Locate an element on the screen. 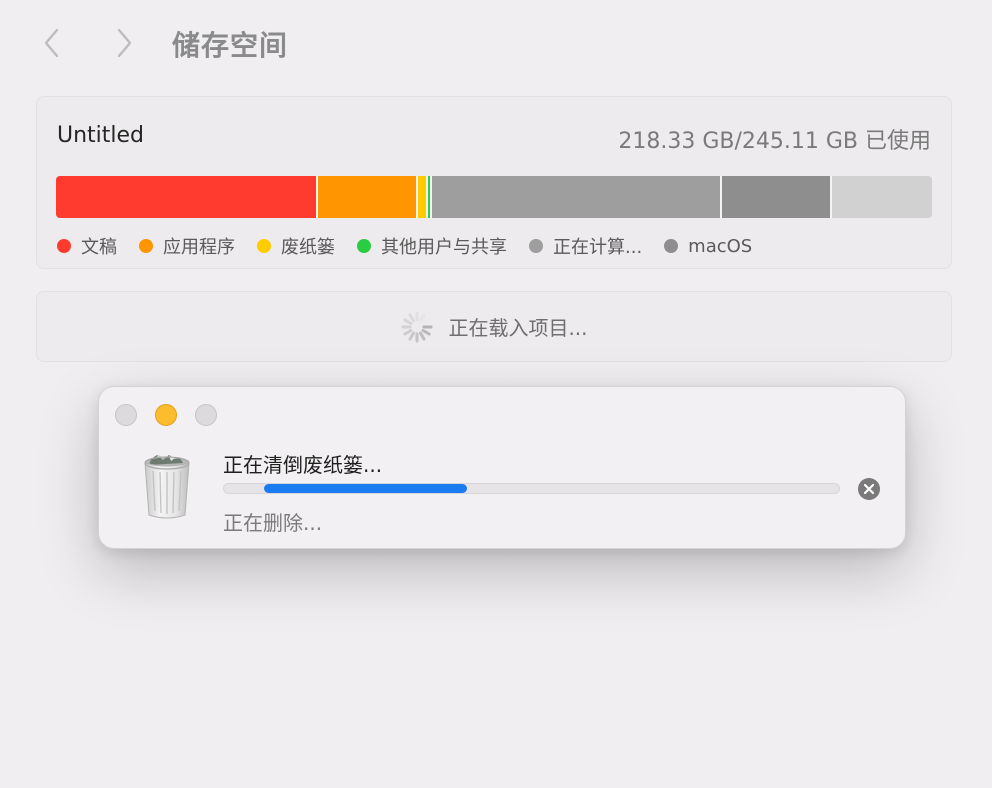  progress-bar is located at coordinates (531, 488).